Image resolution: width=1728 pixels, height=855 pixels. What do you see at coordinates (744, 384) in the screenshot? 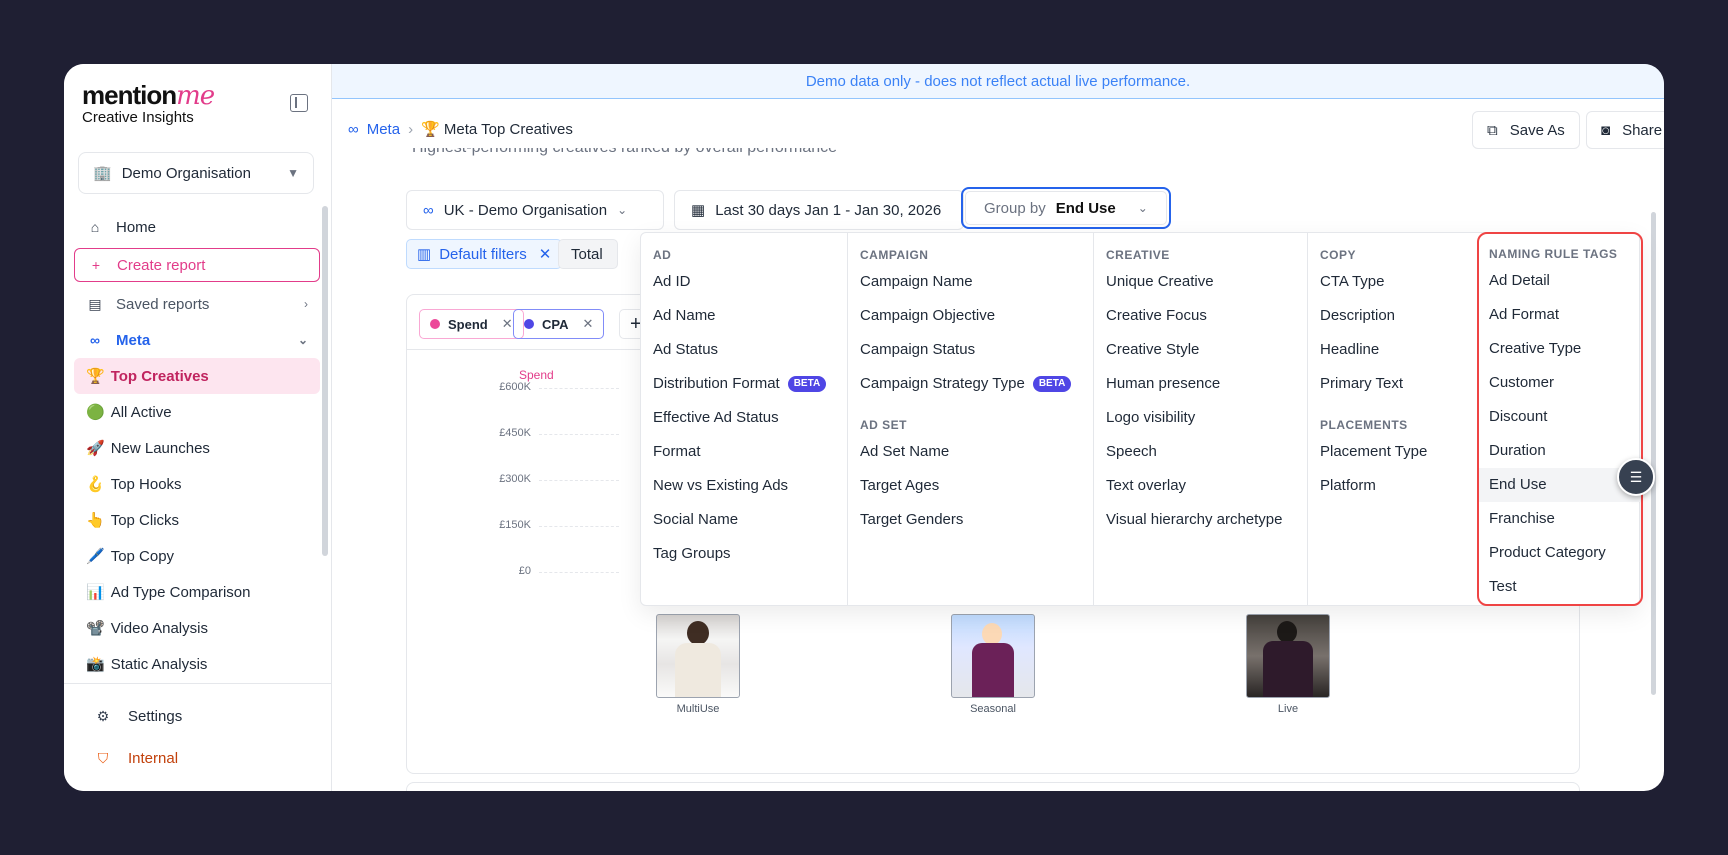
I see `option-distribution-format: Distribution Format BETA` at bounding box center [744, 384].